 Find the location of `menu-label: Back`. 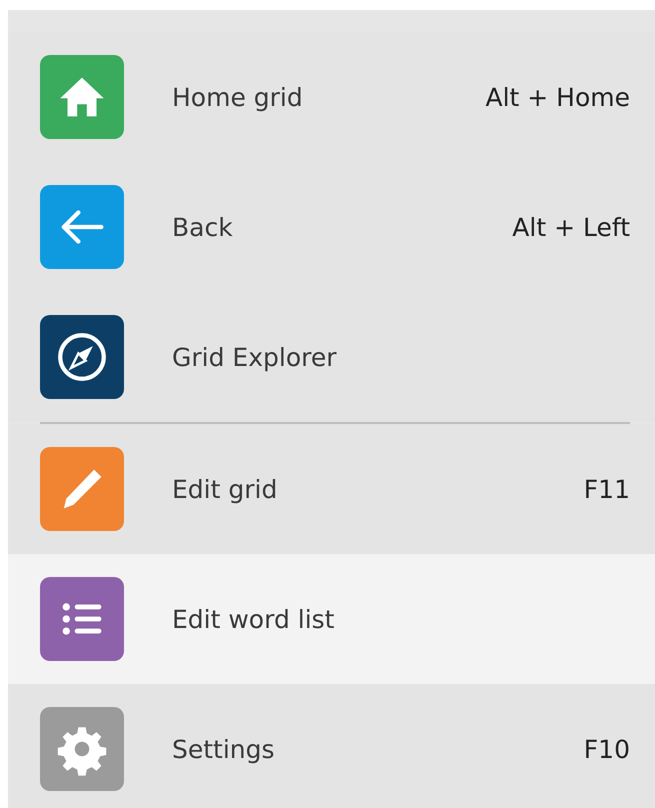

menu-label: Back is located at coordinates (203, 227).